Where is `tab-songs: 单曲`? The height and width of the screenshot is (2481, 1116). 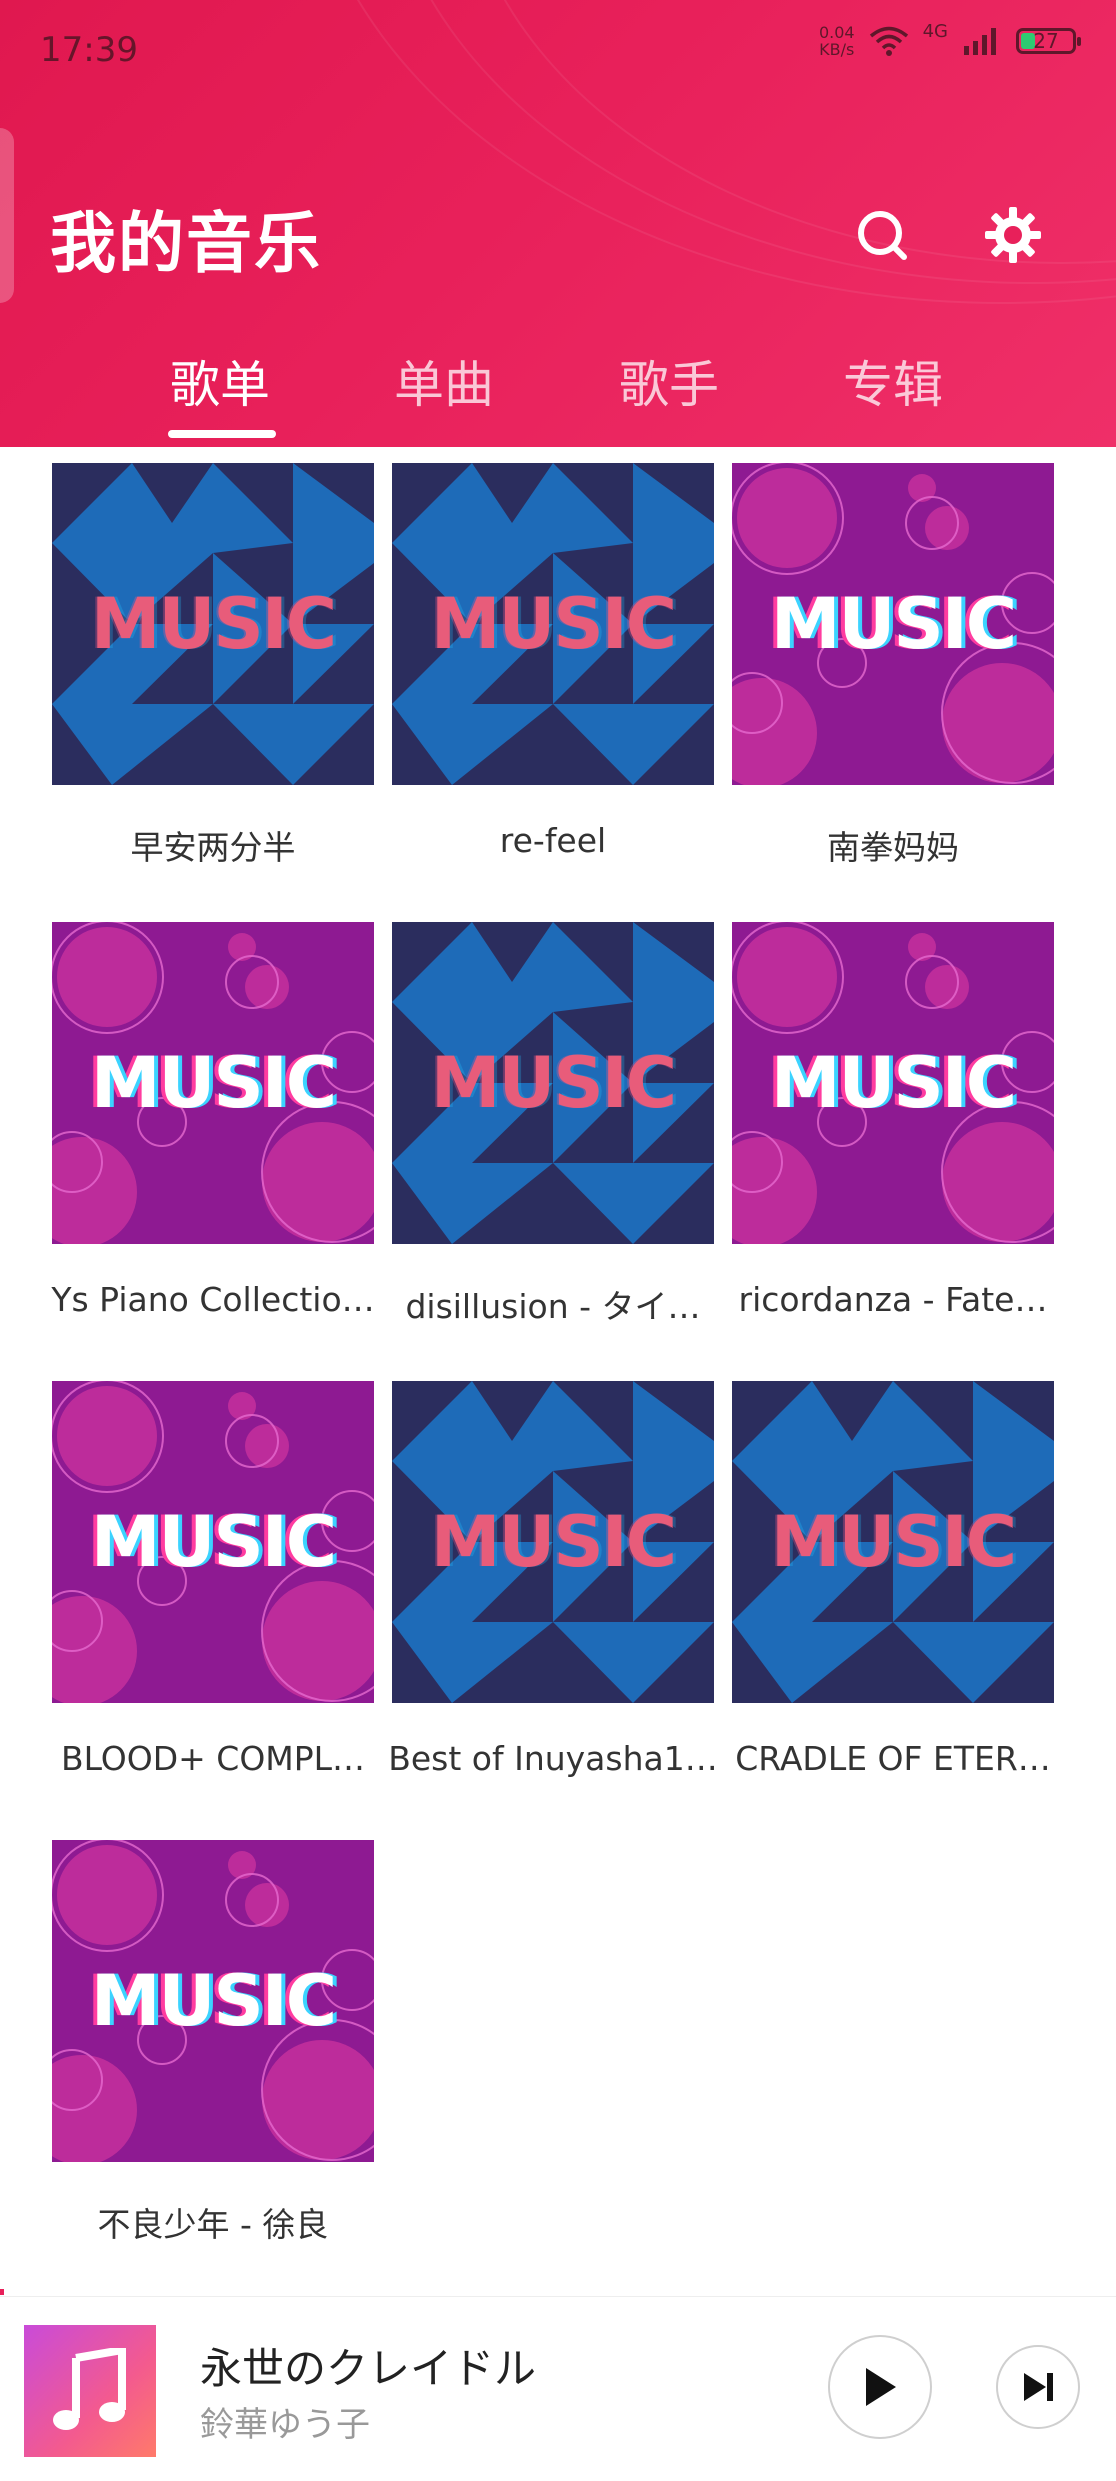 tab-songs: 单曲 is located at coordinates (444, 381).